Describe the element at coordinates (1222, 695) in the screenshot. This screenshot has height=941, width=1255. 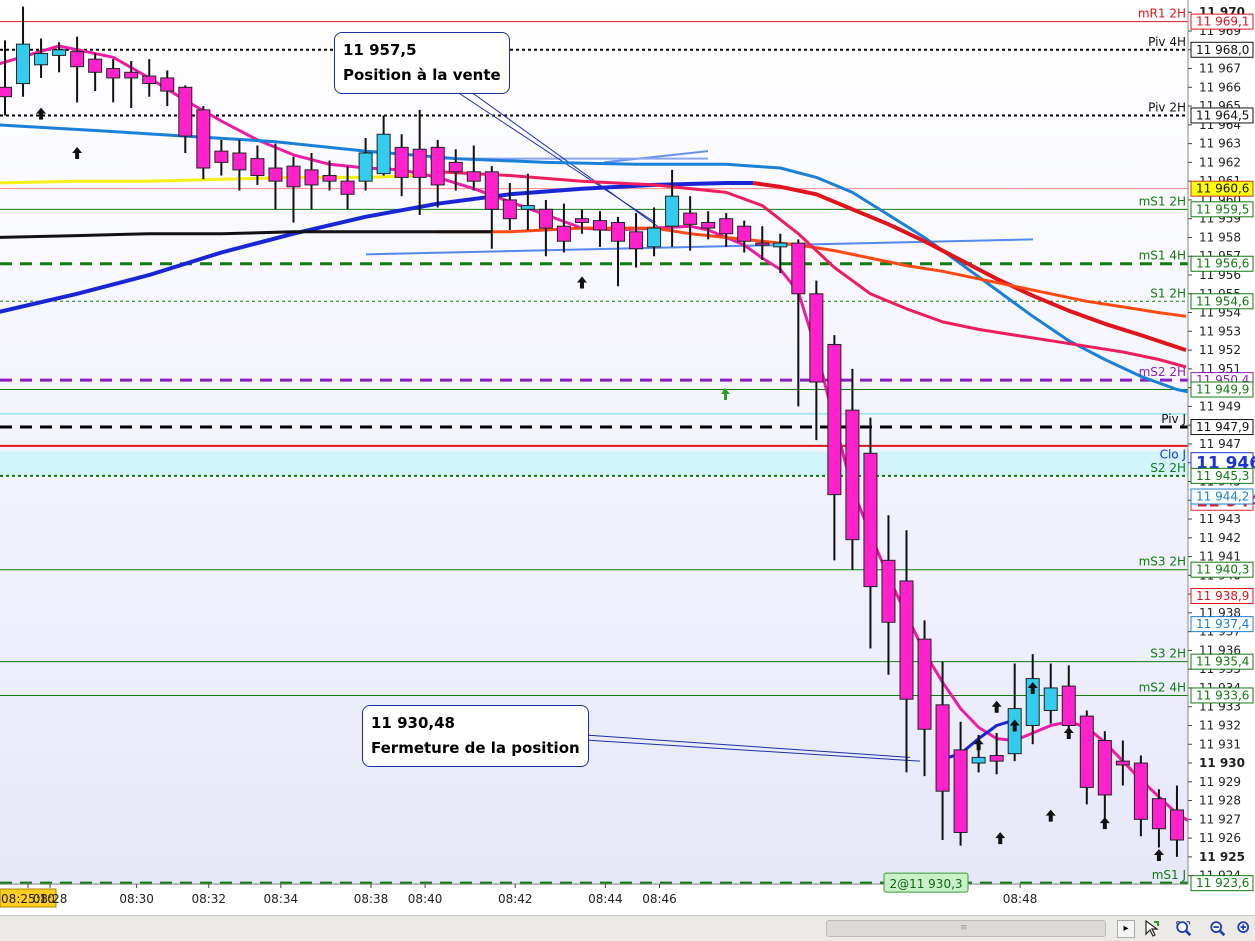
I see `price-box-label: 11 933,6` at that location.